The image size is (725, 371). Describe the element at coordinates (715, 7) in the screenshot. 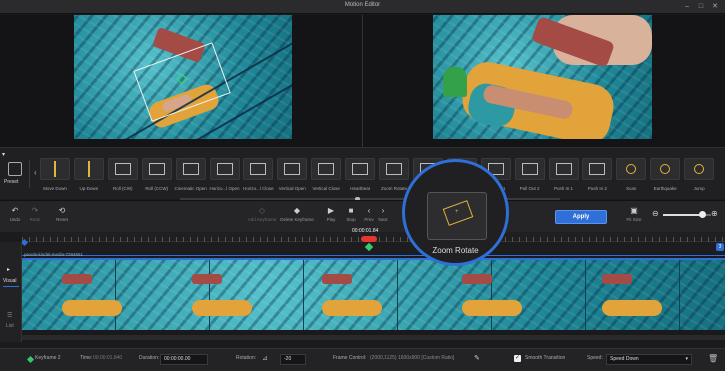

I see `close-icon: ✕` at that location.